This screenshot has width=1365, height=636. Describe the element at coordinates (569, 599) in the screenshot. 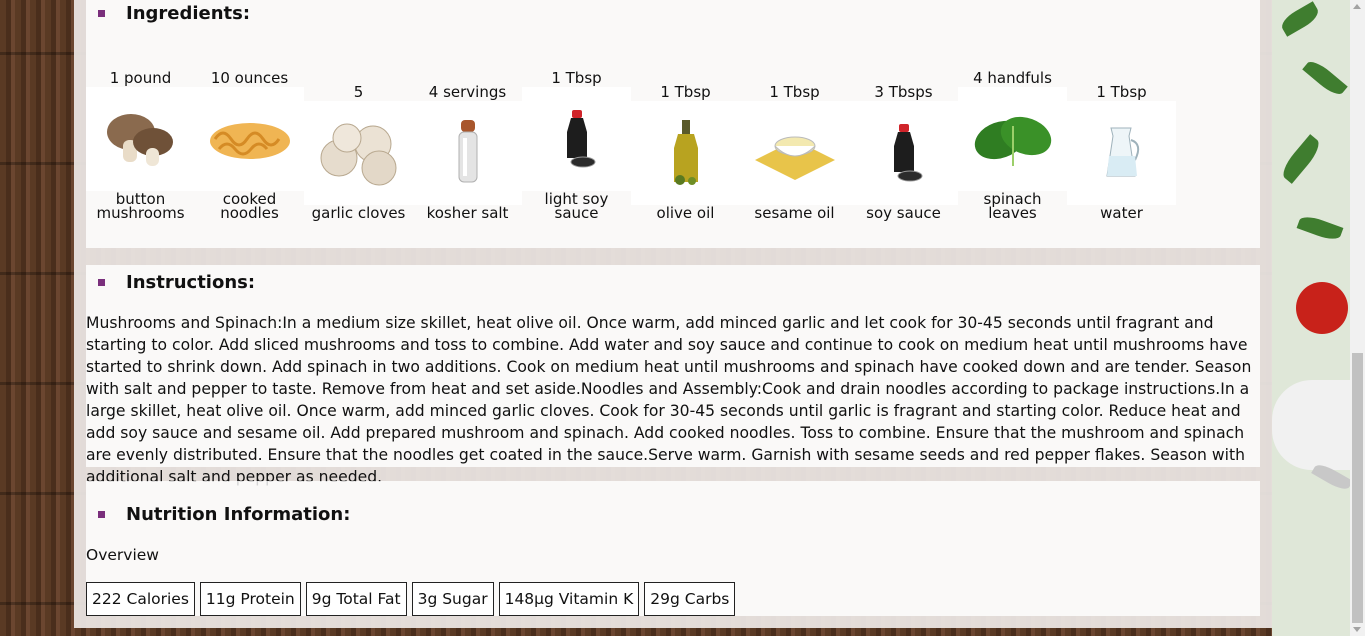

I see `nutrition-chip-vitamin-k: 148µg Vitamin K` at that location.